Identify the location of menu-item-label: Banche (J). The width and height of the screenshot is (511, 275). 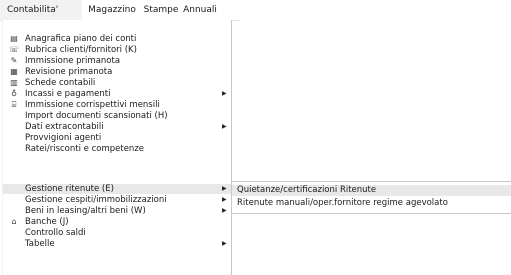
(47, 222).